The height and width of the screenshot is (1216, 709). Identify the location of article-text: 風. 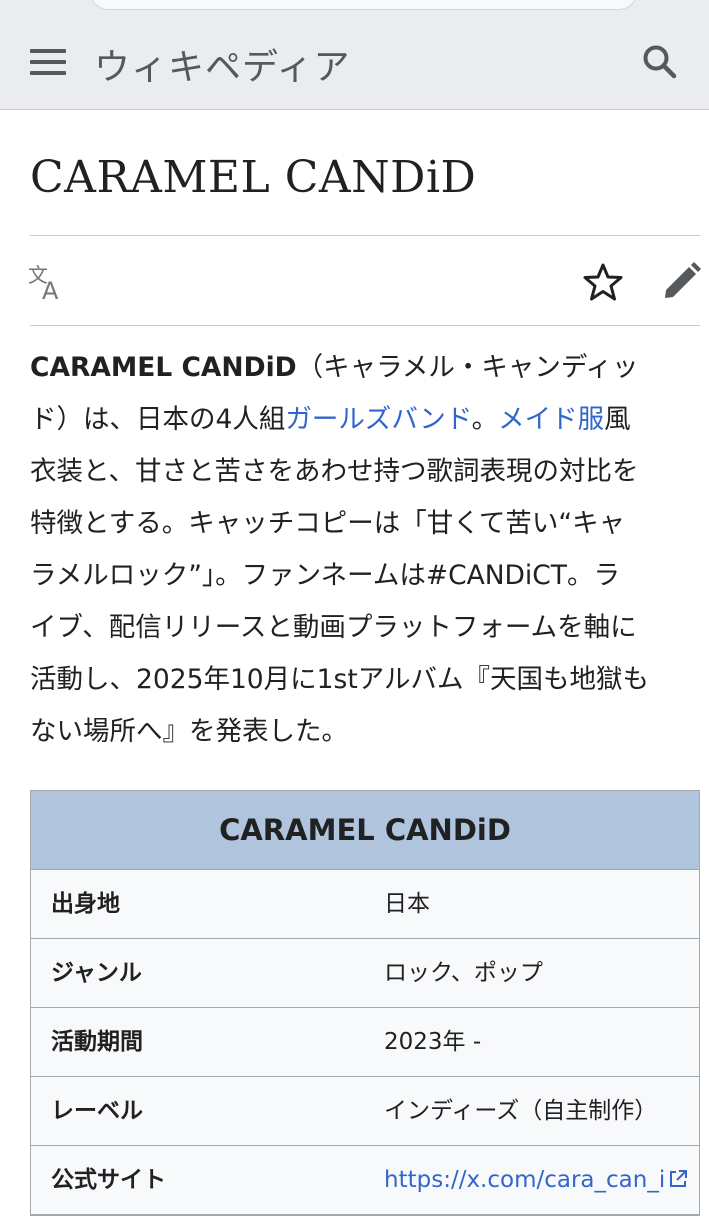
(617, 419).